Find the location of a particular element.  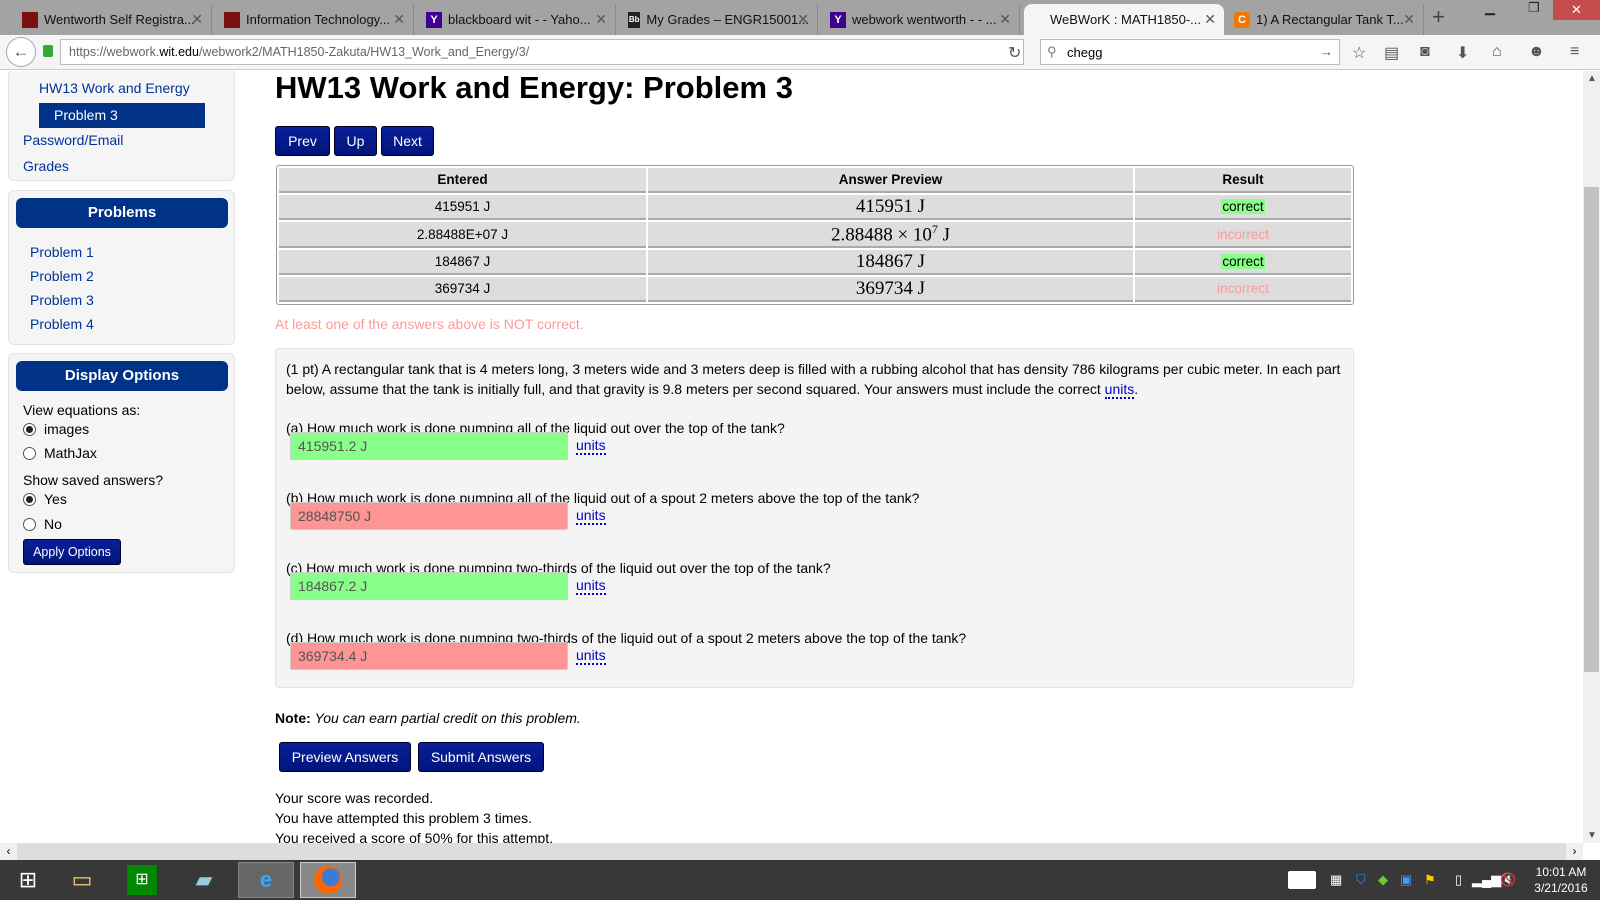

note-label: Note: is located at coordinates (293, 718).